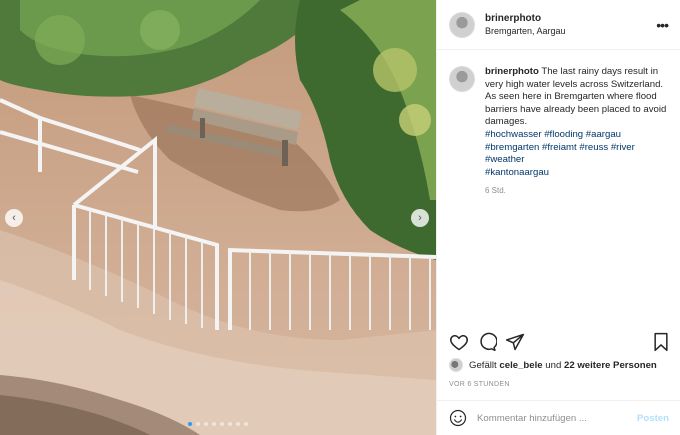 The image size is (680, 435). I want to click on carousel-prev-button: ‹, so click(14, 218).